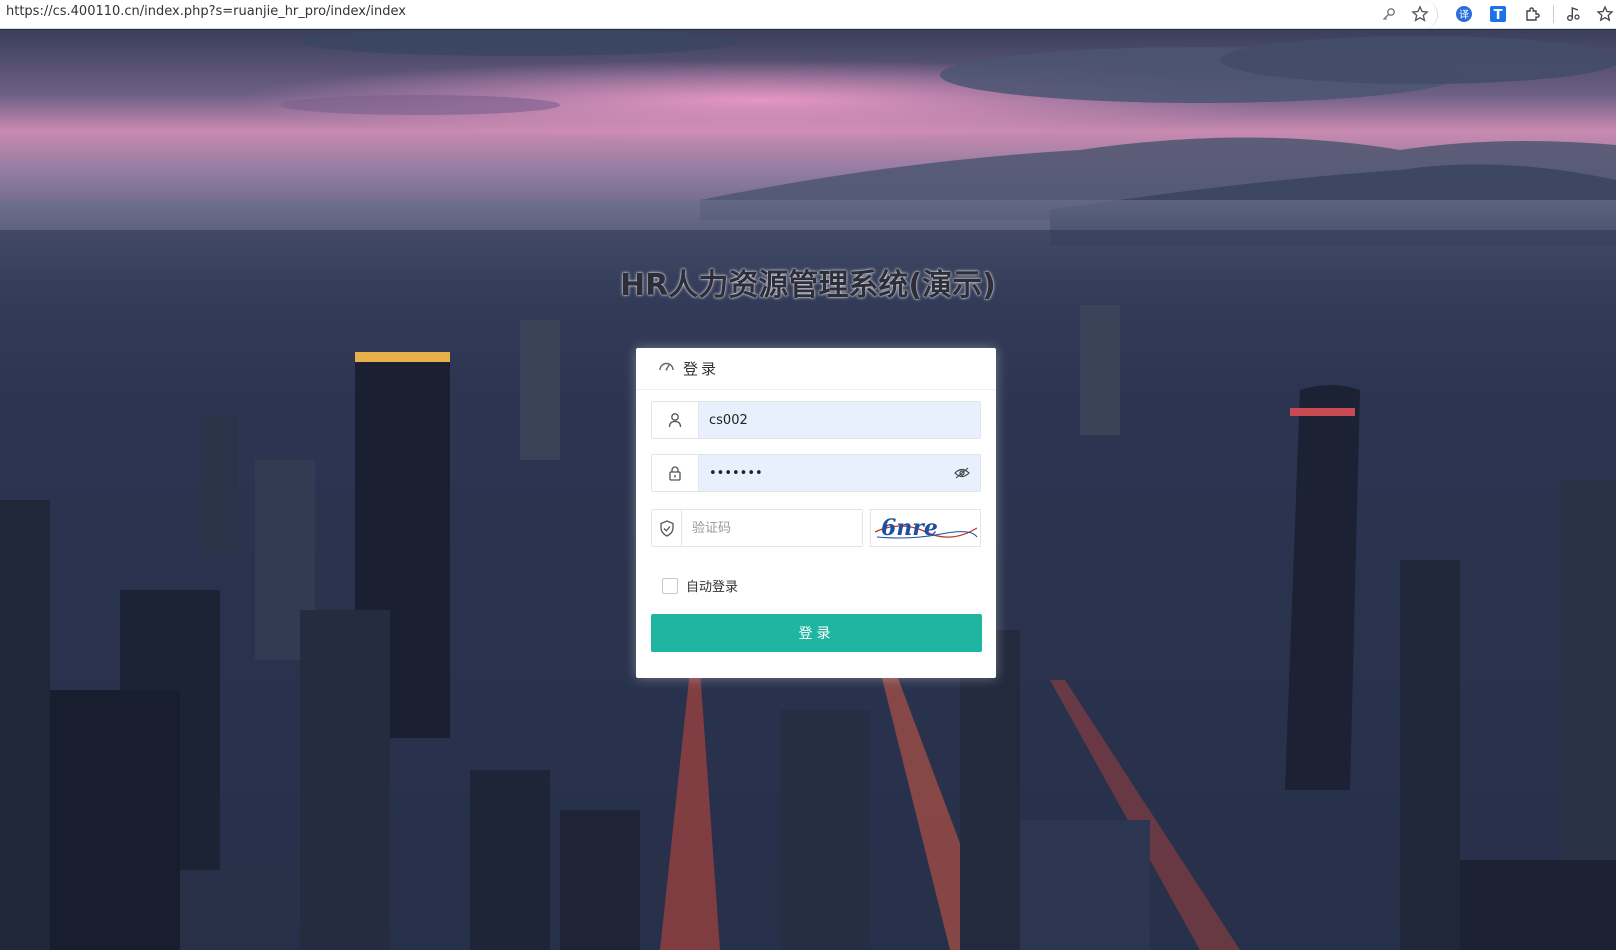 Image resolution: width=1616 pixels, height=950 pixels. I want to click on star-icon, so click(1420, 14).